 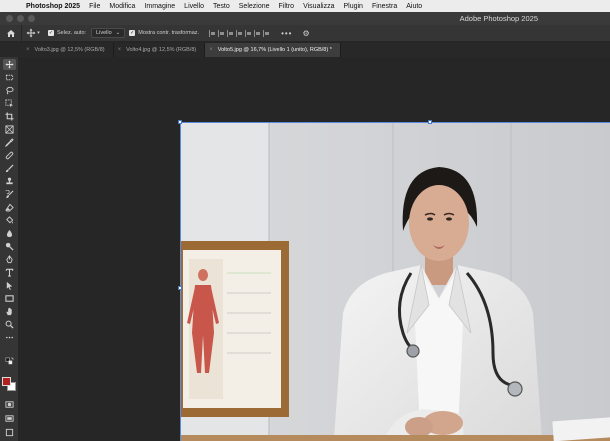 I want to click on auto-select-dropdown: Livello ⌄, so click(x=108, y=33).